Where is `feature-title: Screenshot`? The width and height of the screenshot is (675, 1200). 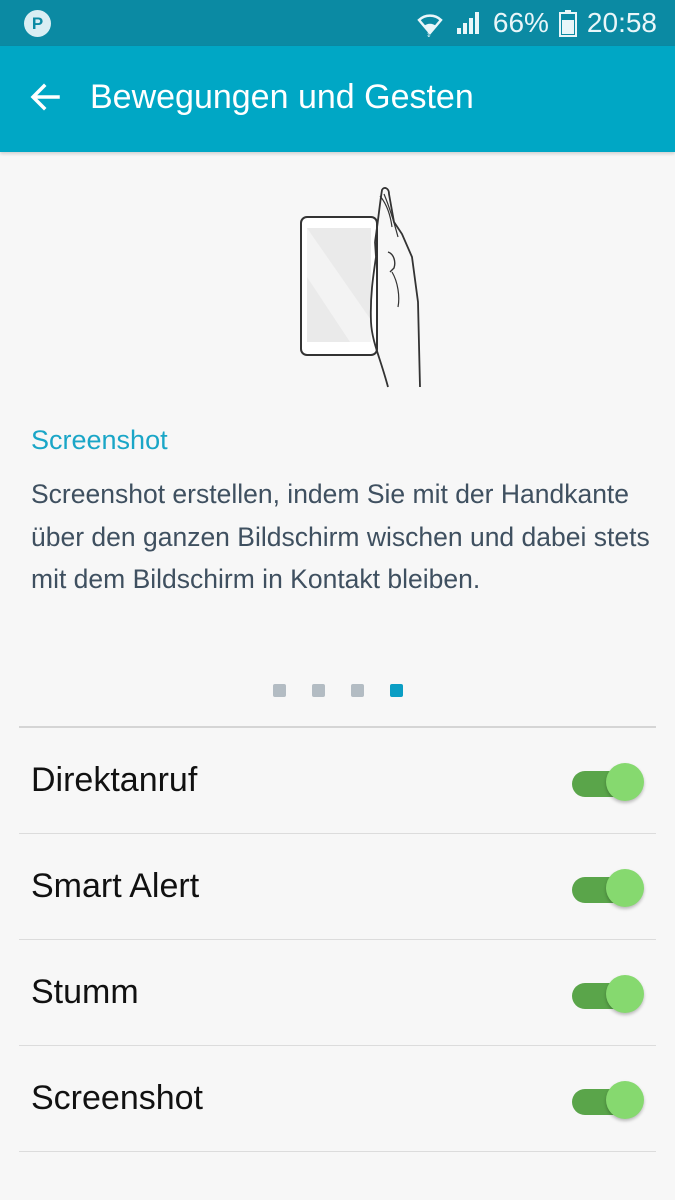
feature-title: Screenshot is located at coordinates (99, 440).